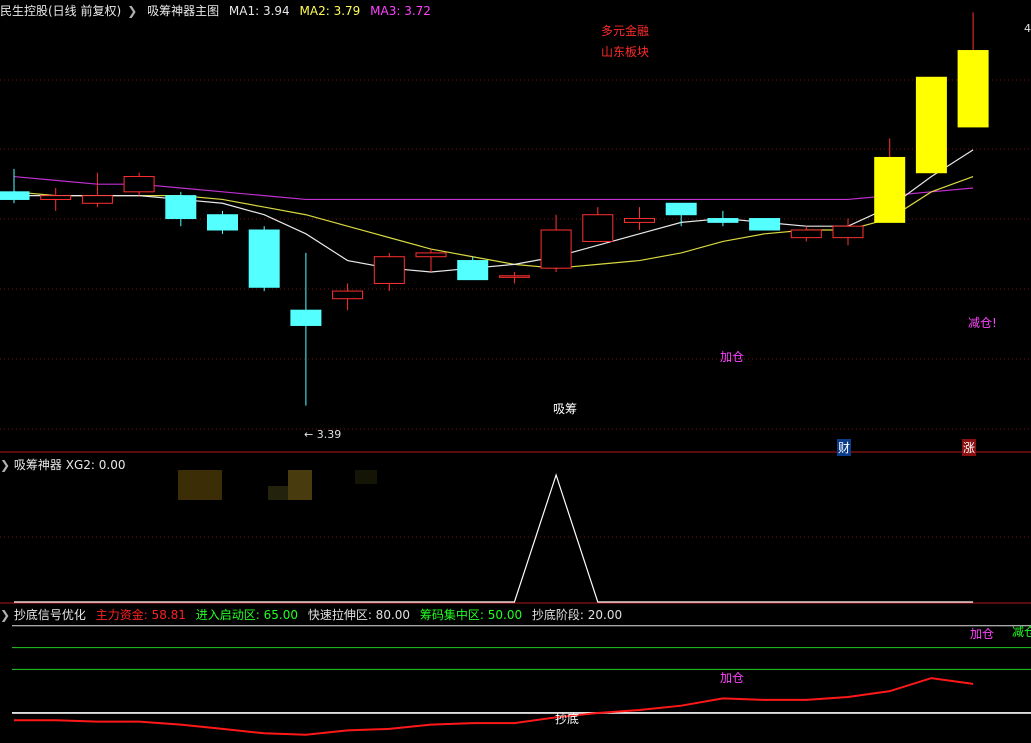  What do you see at coordinates (982, 634) in the screenshot?
I see `jiacang-label-p3-top: 加仓` at bounding box center [982, 634].